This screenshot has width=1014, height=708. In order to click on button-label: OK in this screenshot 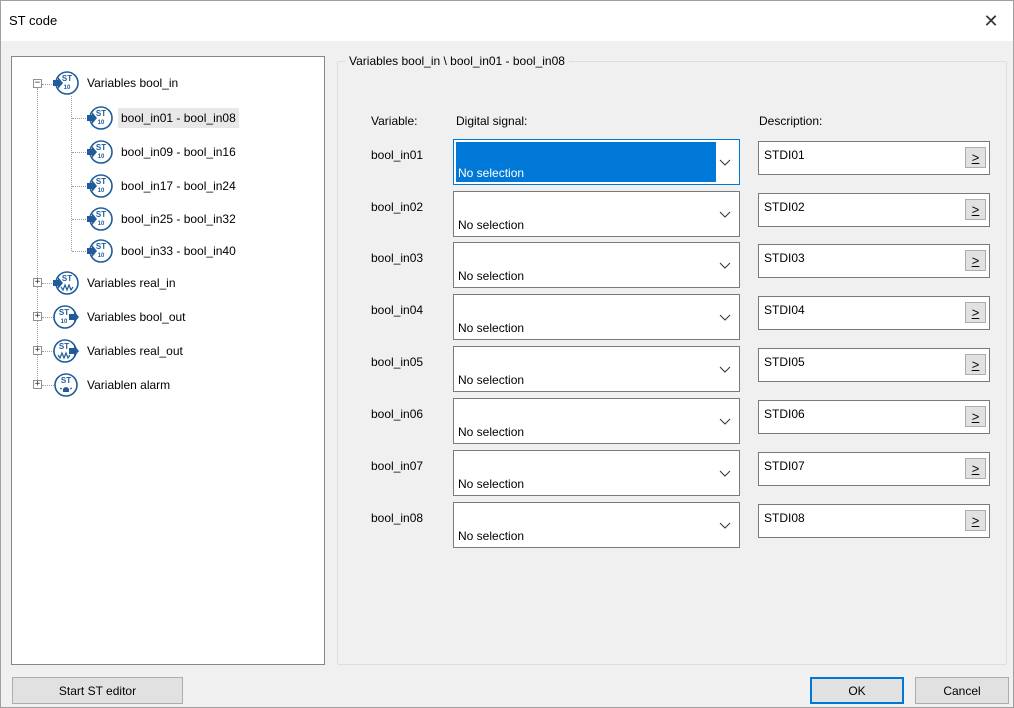, I will do `click(857, 690)`.